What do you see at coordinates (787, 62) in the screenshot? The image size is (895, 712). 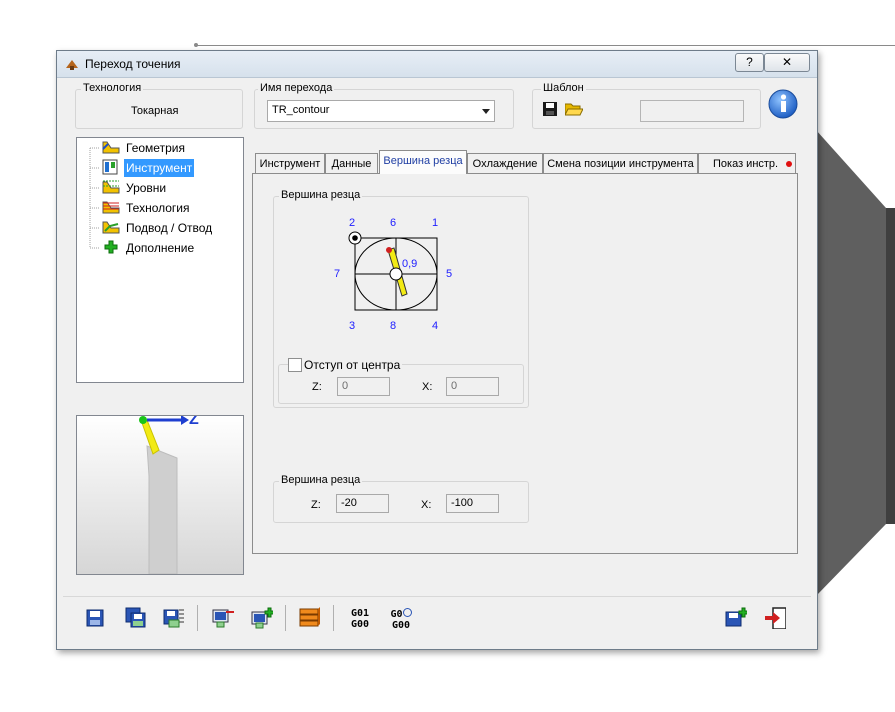 I see `close-button: ✕` at bounding box center [787, 62].